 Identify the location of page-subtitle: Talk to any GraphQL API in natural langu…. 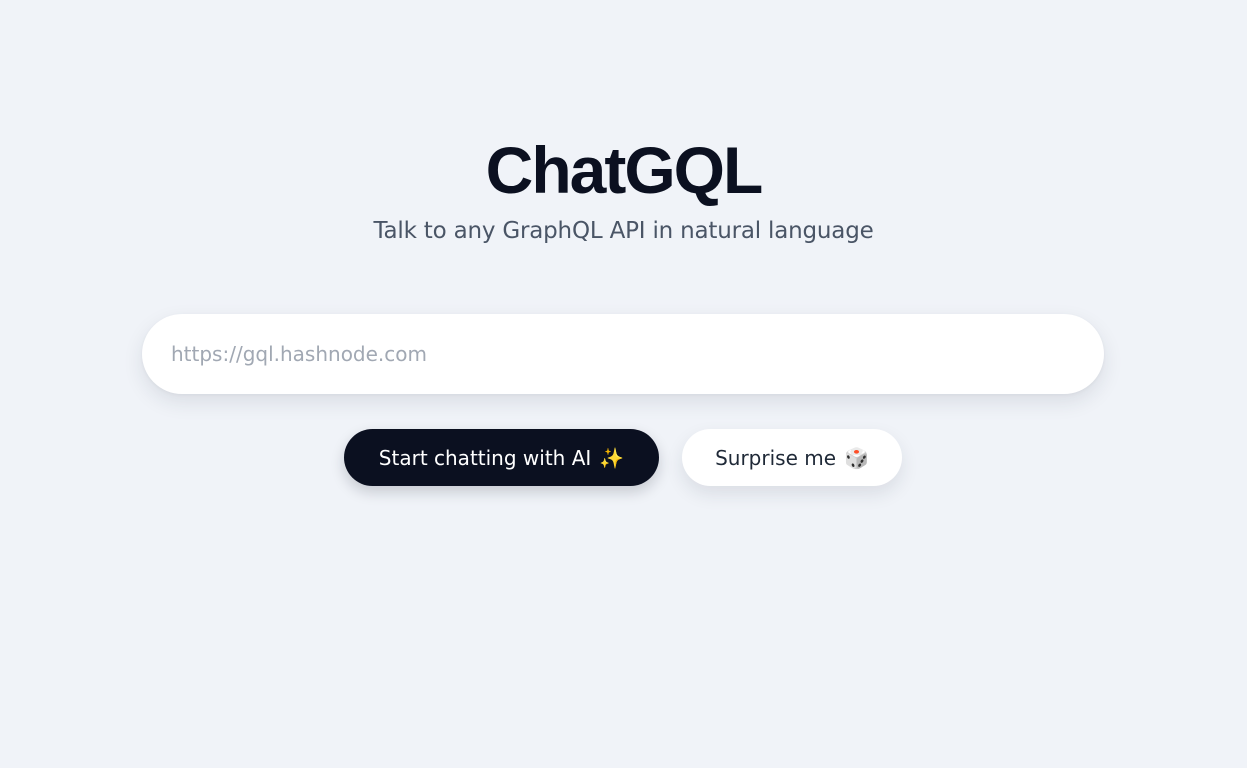
(623, 231).